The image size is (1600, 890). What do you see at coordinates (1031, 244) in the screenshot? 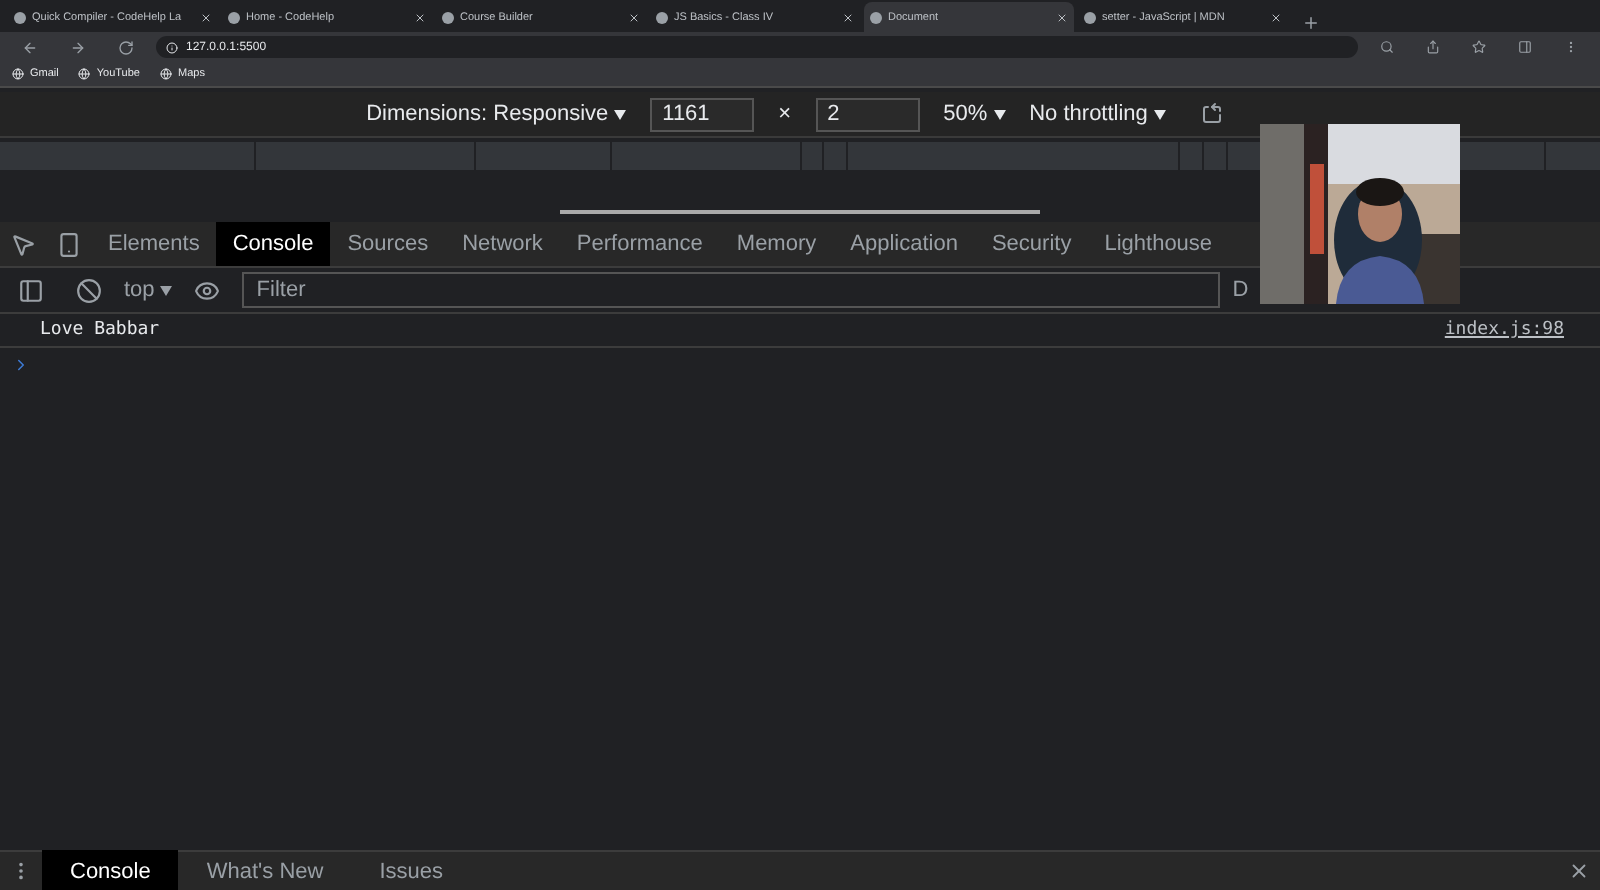
I see `devtools-tab: Security` at bounding box center [1031, 244].